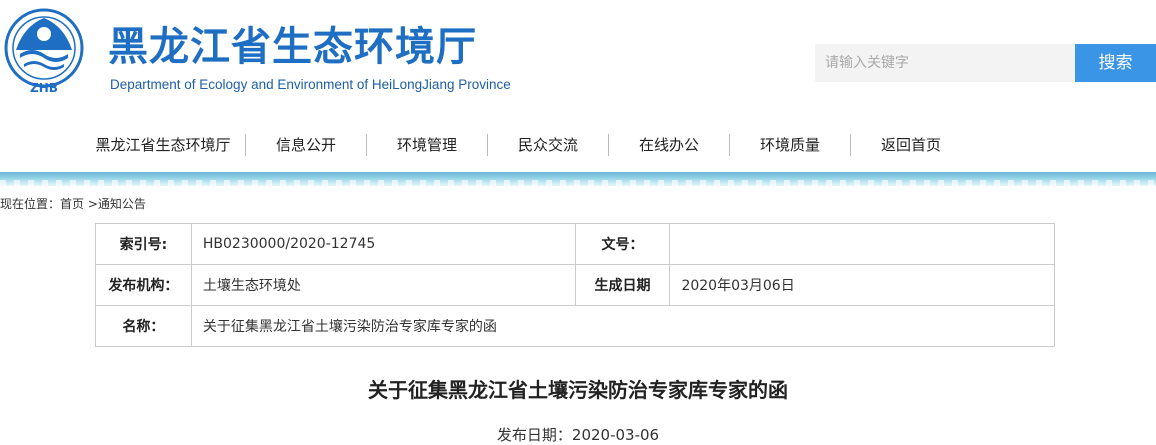  I want to click on created-date-value: 2020年03月06日, so click(862, 285).